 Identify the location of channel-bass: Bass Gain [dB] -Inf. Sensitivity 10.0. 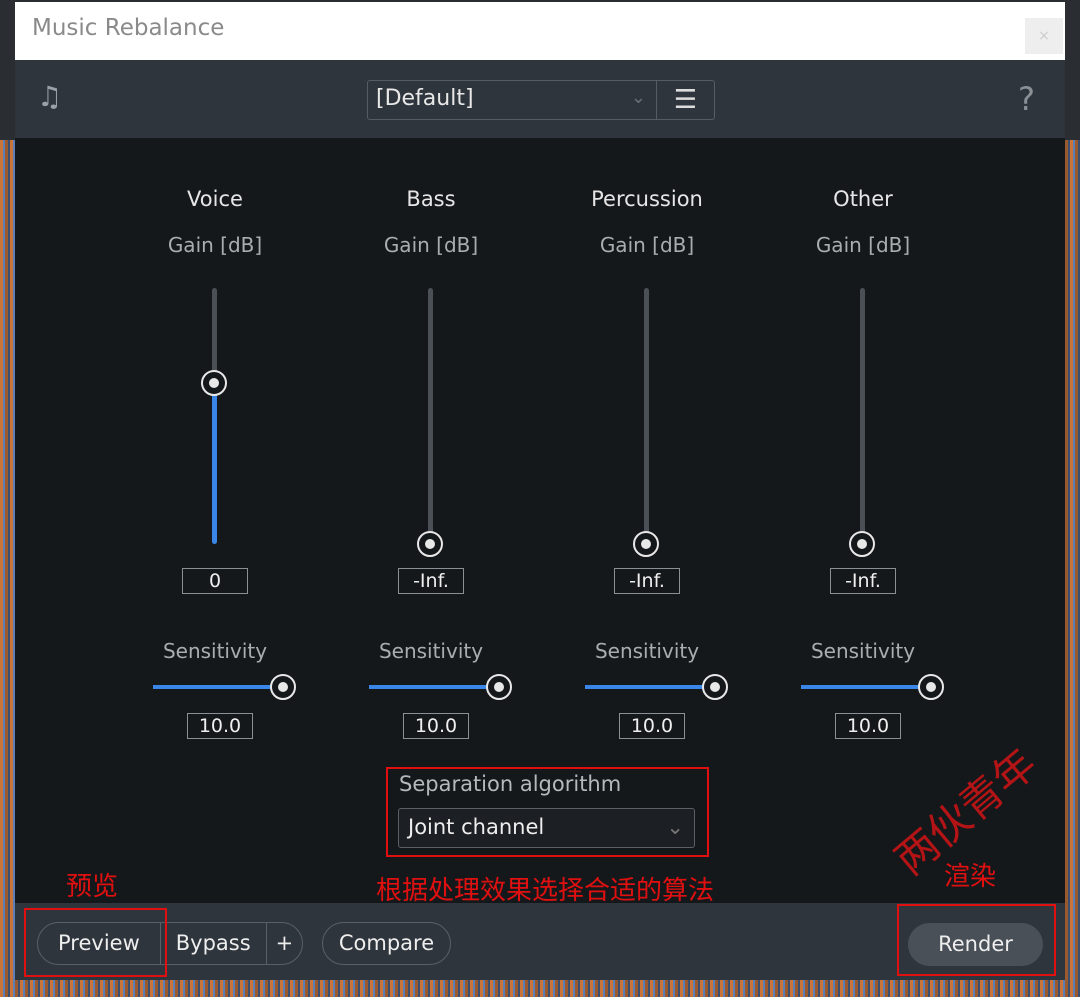
(431, 463).